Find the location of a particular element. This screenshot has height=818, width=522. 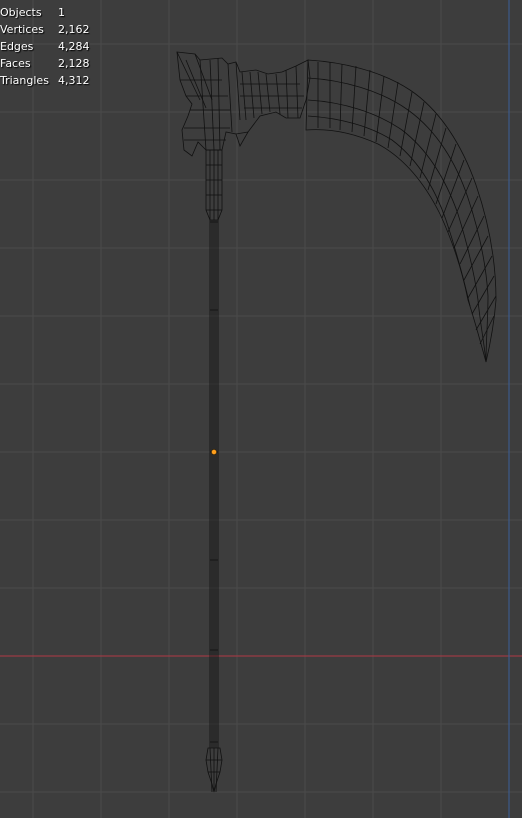

stat-row-faces: Faces 2,128 is located at coordinates (45, 63).